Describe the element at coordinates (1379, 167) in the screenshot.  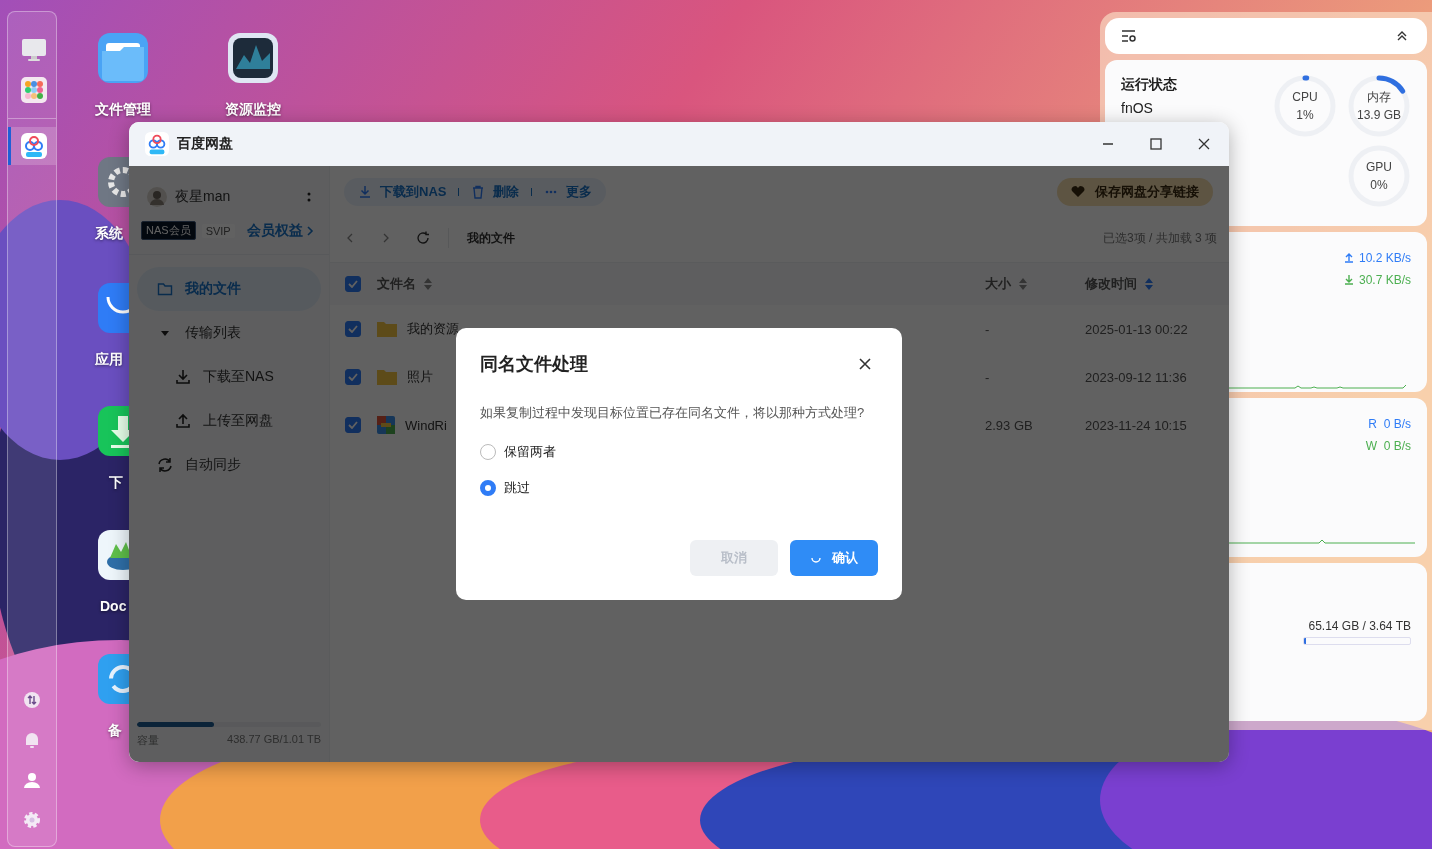
I see `gauge-label: GPU` at that location.